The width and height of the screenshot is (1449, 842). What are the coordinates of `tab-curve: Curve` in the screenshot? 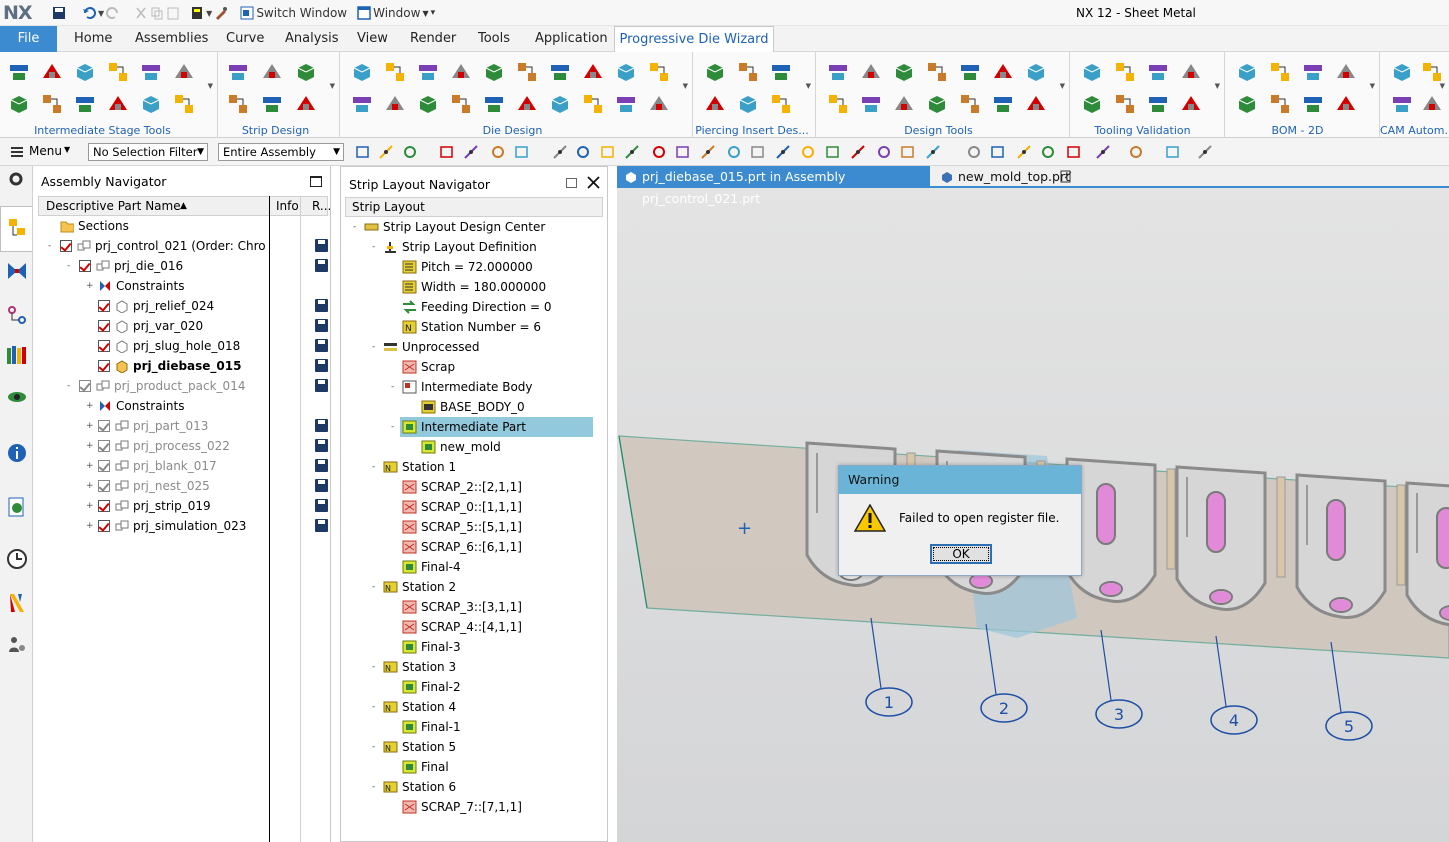 It's located at (245, 39).